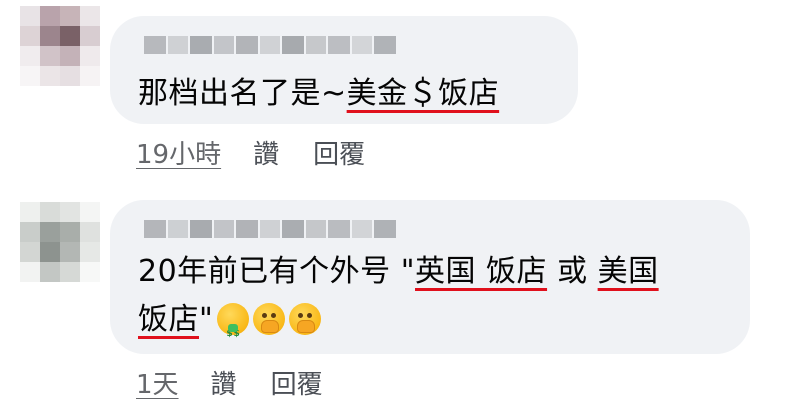  I want to click on comment-text-highlight: 美国, so click(628, 271).